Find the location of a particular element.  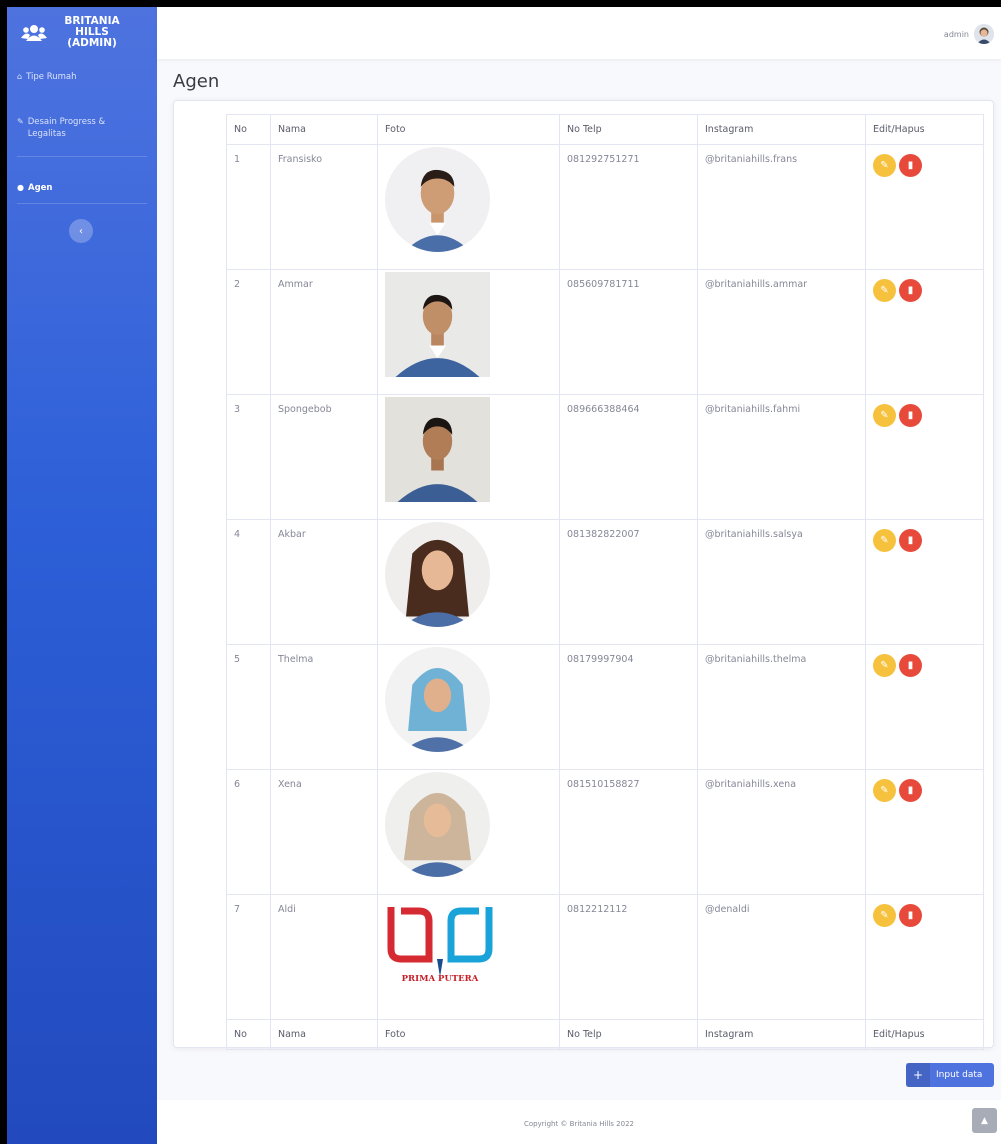

cell-instagram: @britaniahills.fahmi is located at coordinates (781, 457).